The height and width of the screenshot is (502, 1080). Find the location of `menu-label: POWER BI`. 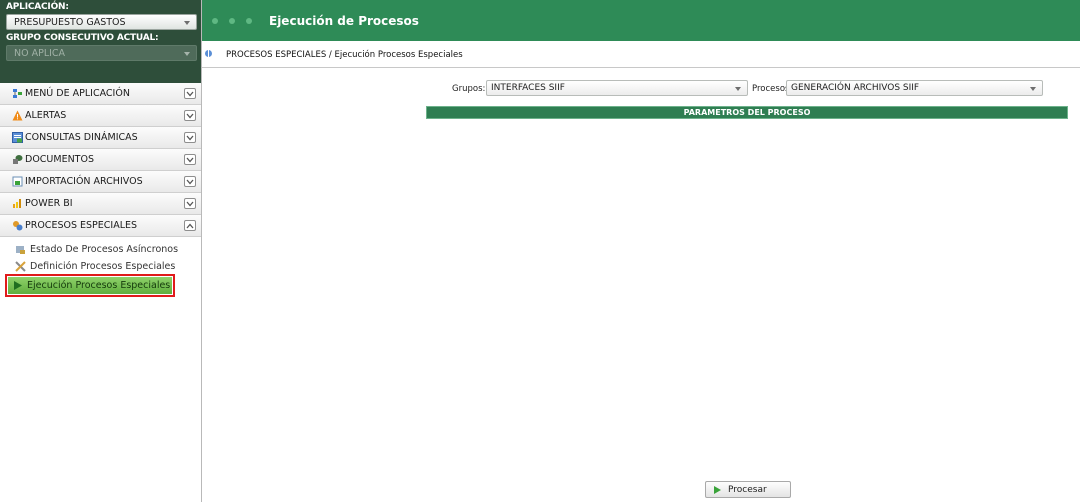

menu-label: POWER BI is located at coordinates (49, 203).